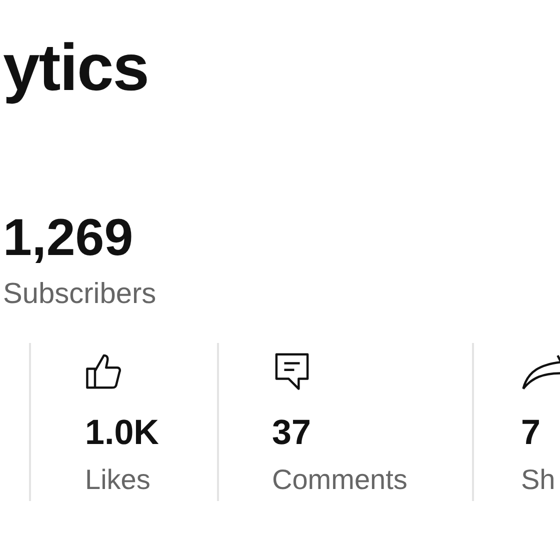 The height and width of the screenshot is (560, 560). Describe the element at coordinates (122, 432) in the screenshot. I see `stat-value: 1.0K` at that location.